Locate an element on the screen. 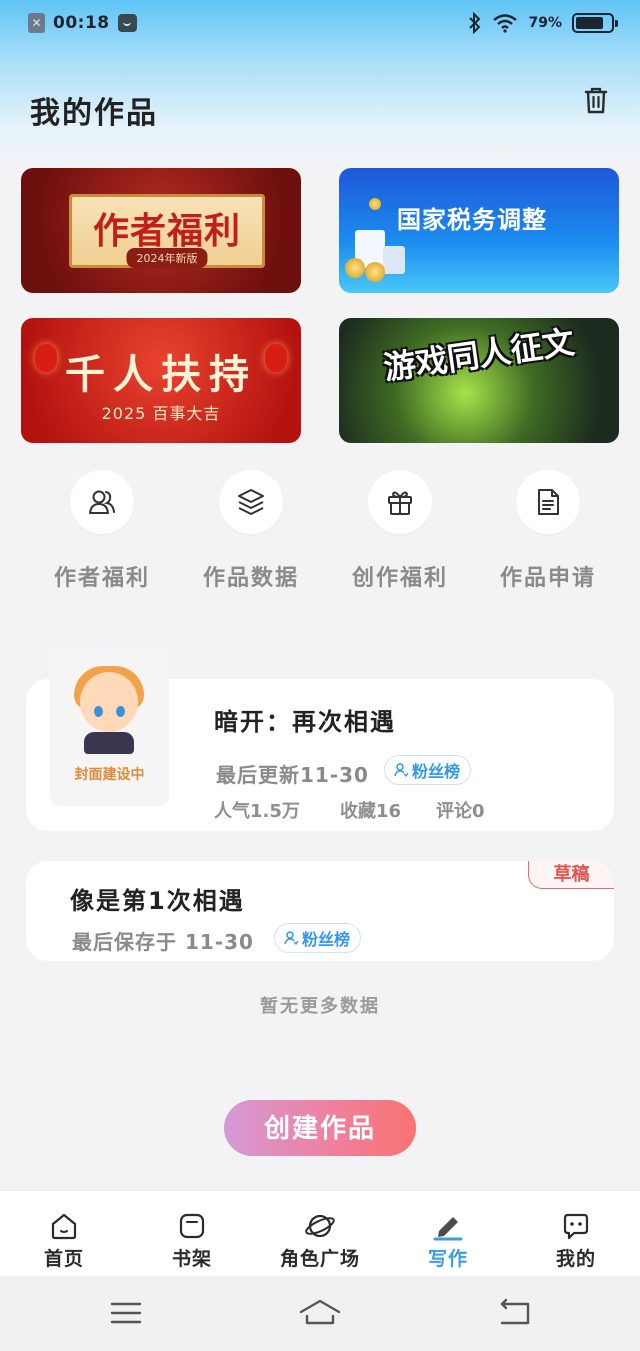 This screenshot has height=1351, width=640. banner-subtitle: 2025 百事大吉 is located at coordinates (161, 413).